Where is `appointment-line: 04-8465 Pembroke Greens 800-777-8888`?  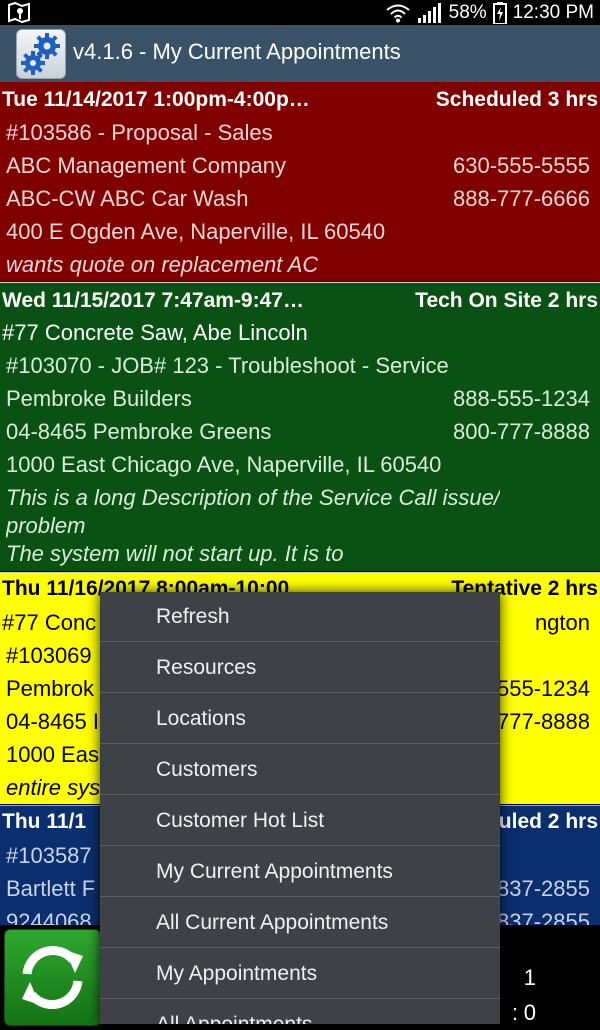
appointment-line: 04-8465 Pembroke Greens 800-777-8888 is located at coordinates (298, 431).